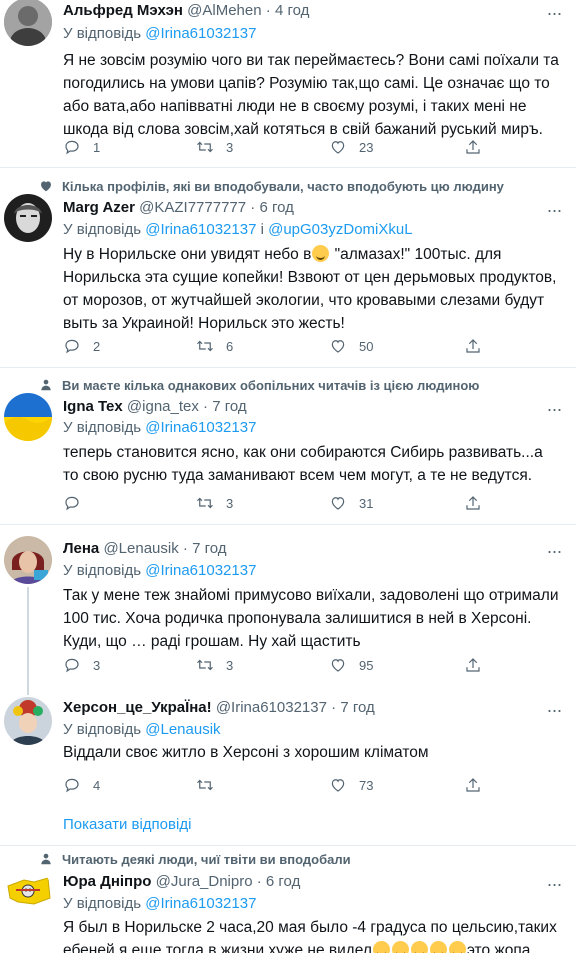 The width and height of the screenshot is (576, 953). I want to click on tweet-actions: 3 3 95, so click(299, 665).